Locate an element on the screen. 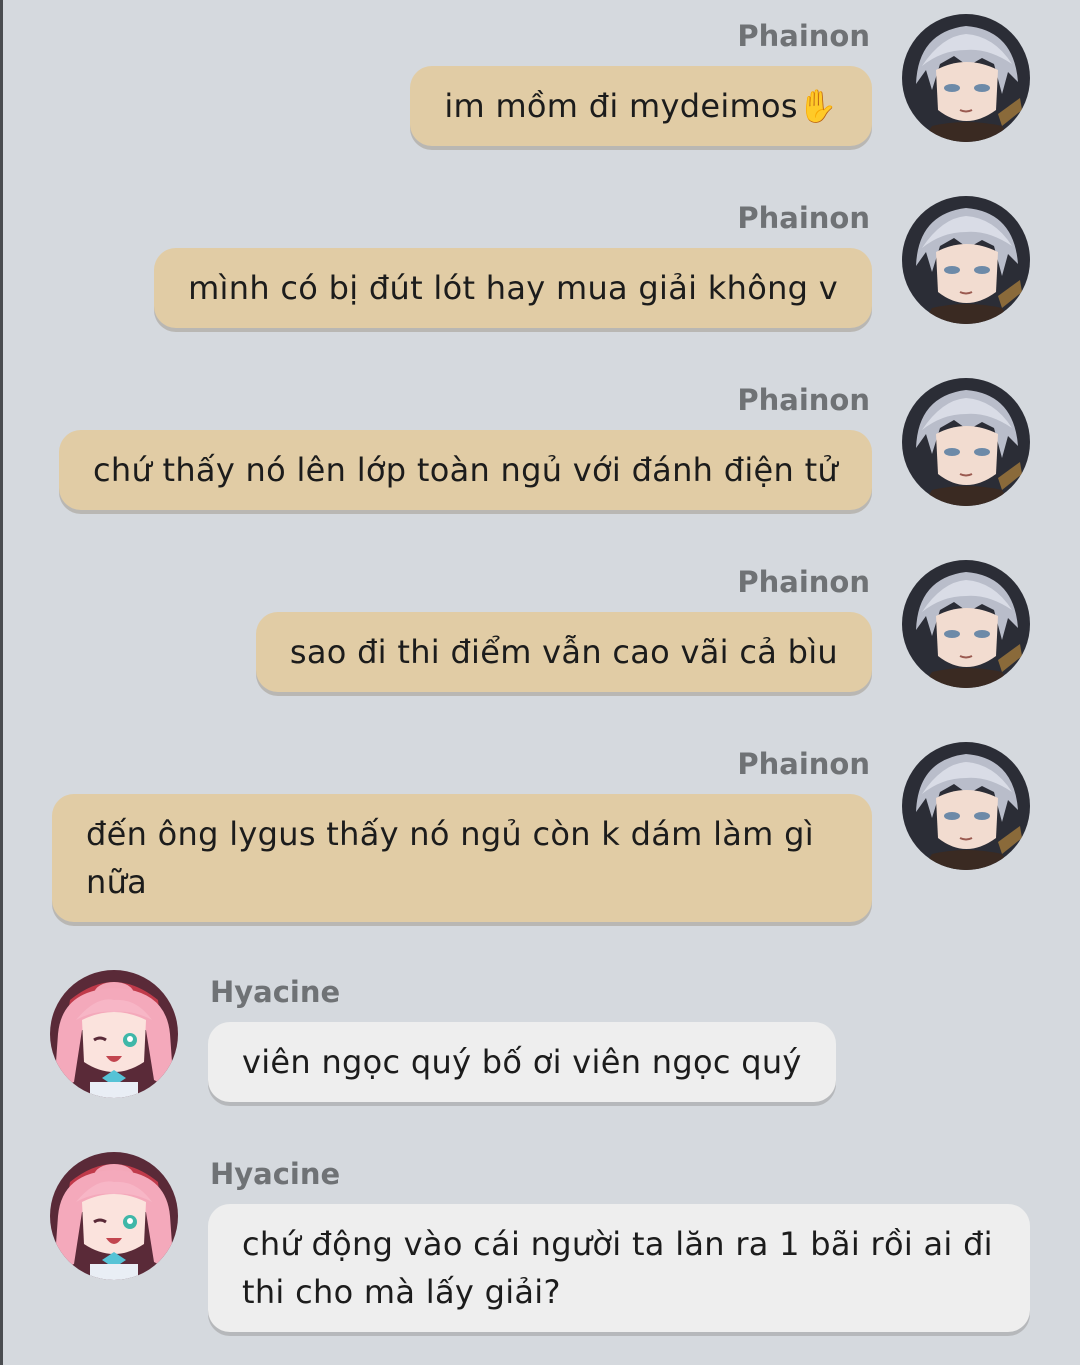 Image resolution: width=1080 pixels, height=1365 pixels. message-bubble: sao đi thi điểm vẫn cao vãi cả bìu is located at coordinates (563, 652).